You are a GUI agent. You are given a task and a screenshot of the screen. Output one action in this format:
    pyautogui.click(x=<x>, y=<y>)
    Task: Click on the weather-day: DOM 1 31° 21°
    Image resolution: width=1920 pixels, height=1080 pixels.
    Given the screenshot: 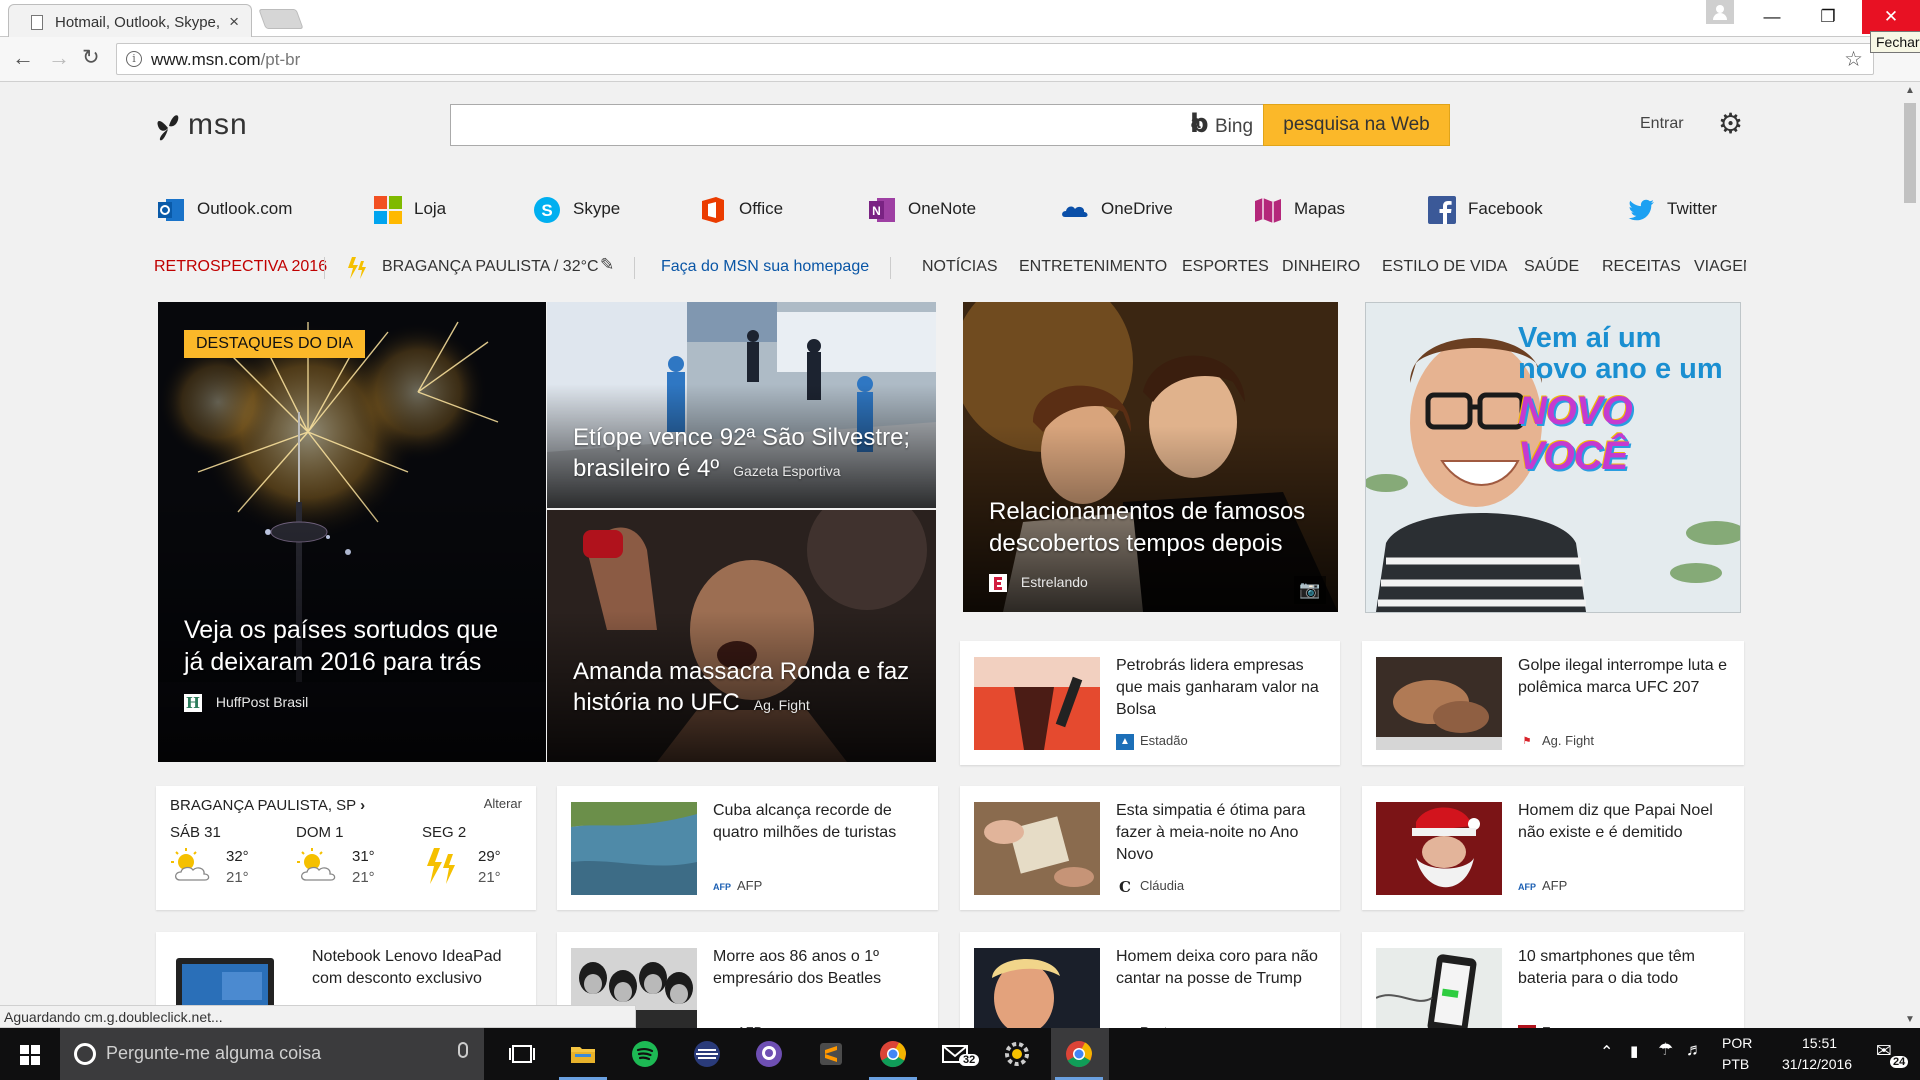 What is the action you would take?
    pyautogui.click(x=356, y=864)
    